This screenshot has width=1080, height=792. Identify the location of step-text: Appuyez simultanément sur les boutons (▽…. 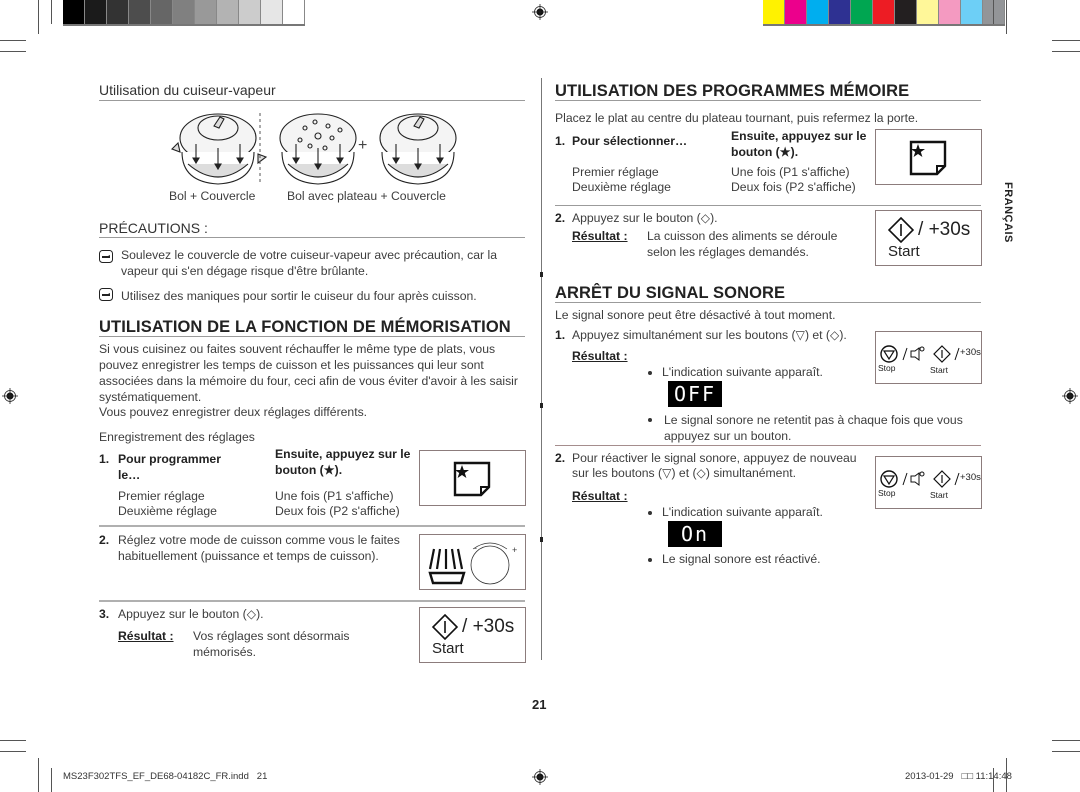
(709, 335).